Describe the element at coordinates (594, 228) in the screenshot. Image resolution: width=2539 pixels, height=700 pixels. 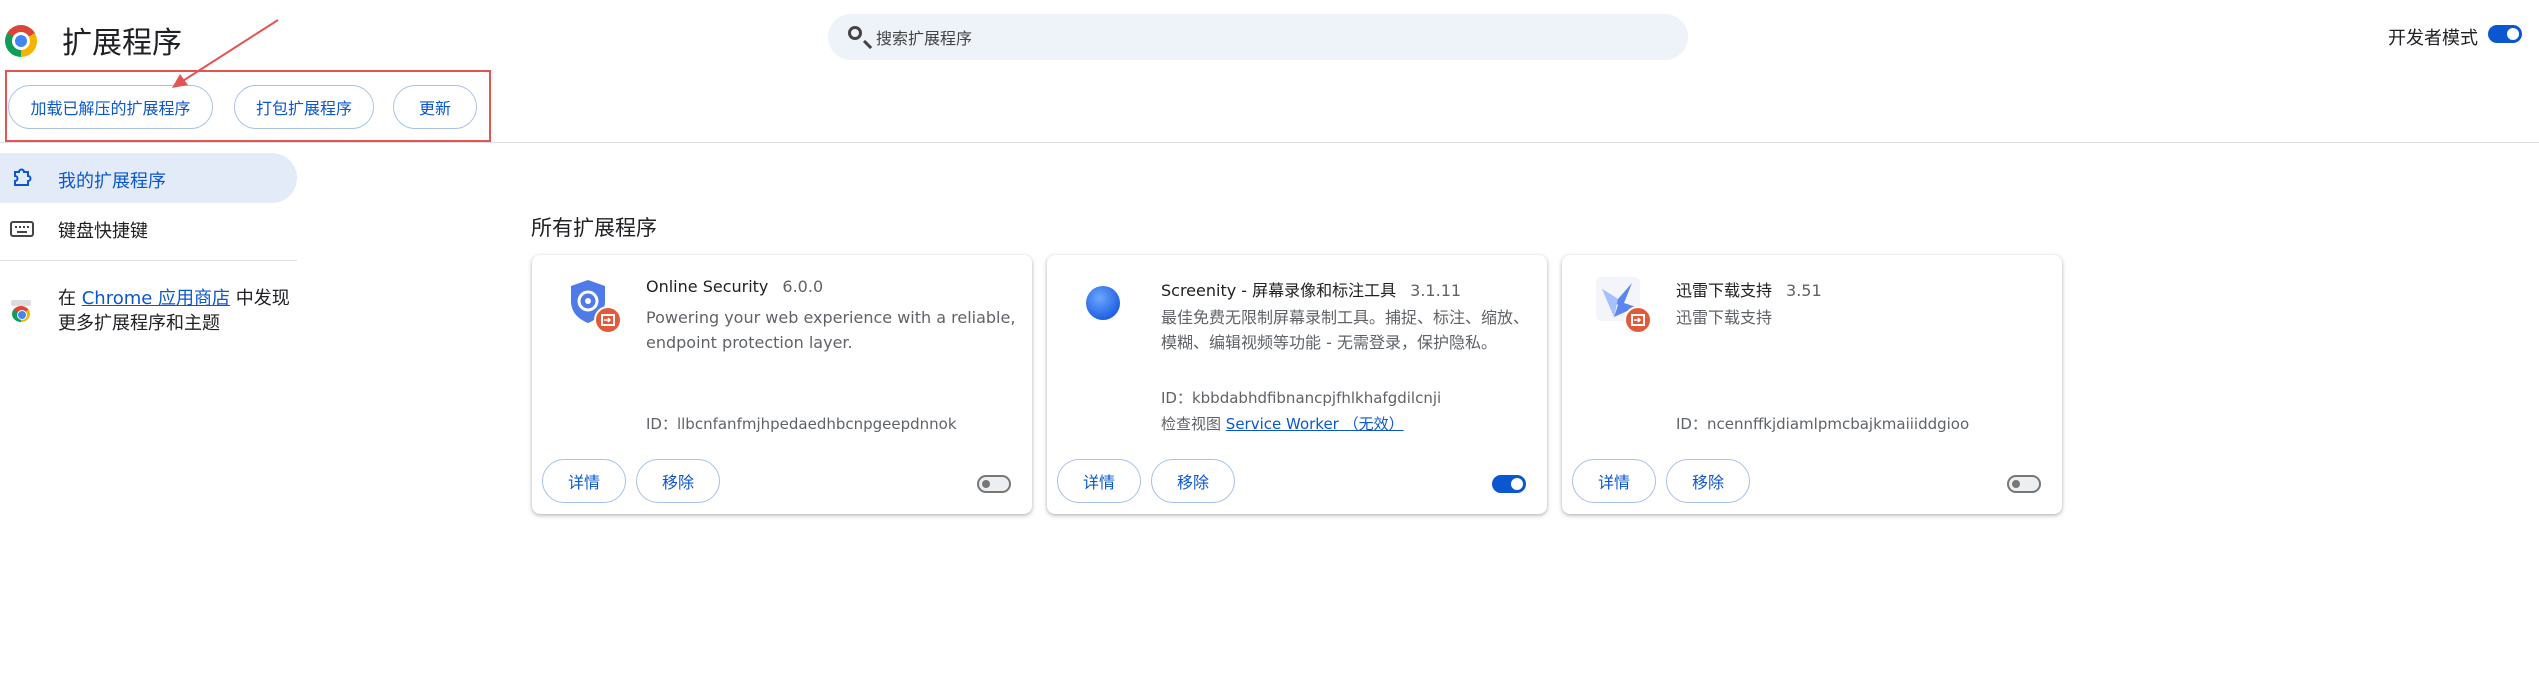
I see `section-title: 所有扩展程序` at that location.